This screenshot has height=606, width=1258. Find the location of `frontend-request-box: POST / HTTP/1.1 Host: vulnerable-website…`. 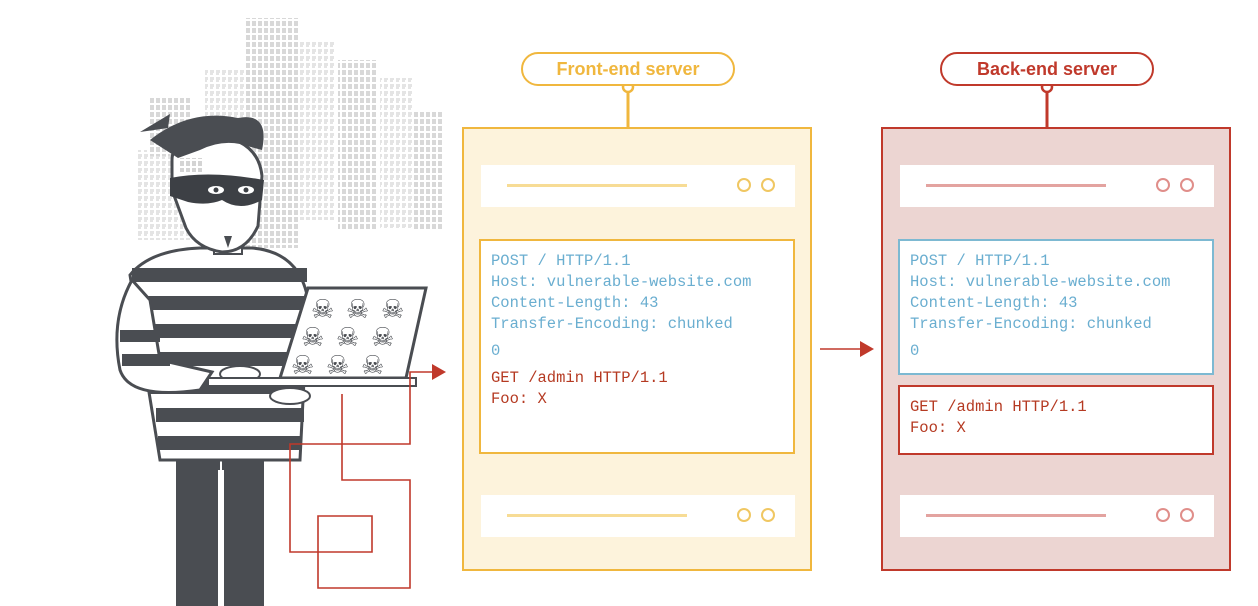

frontend-request-box: POST / HTTP/1.1 Host: vulnerable-website… is located at coordinates (637, 346).